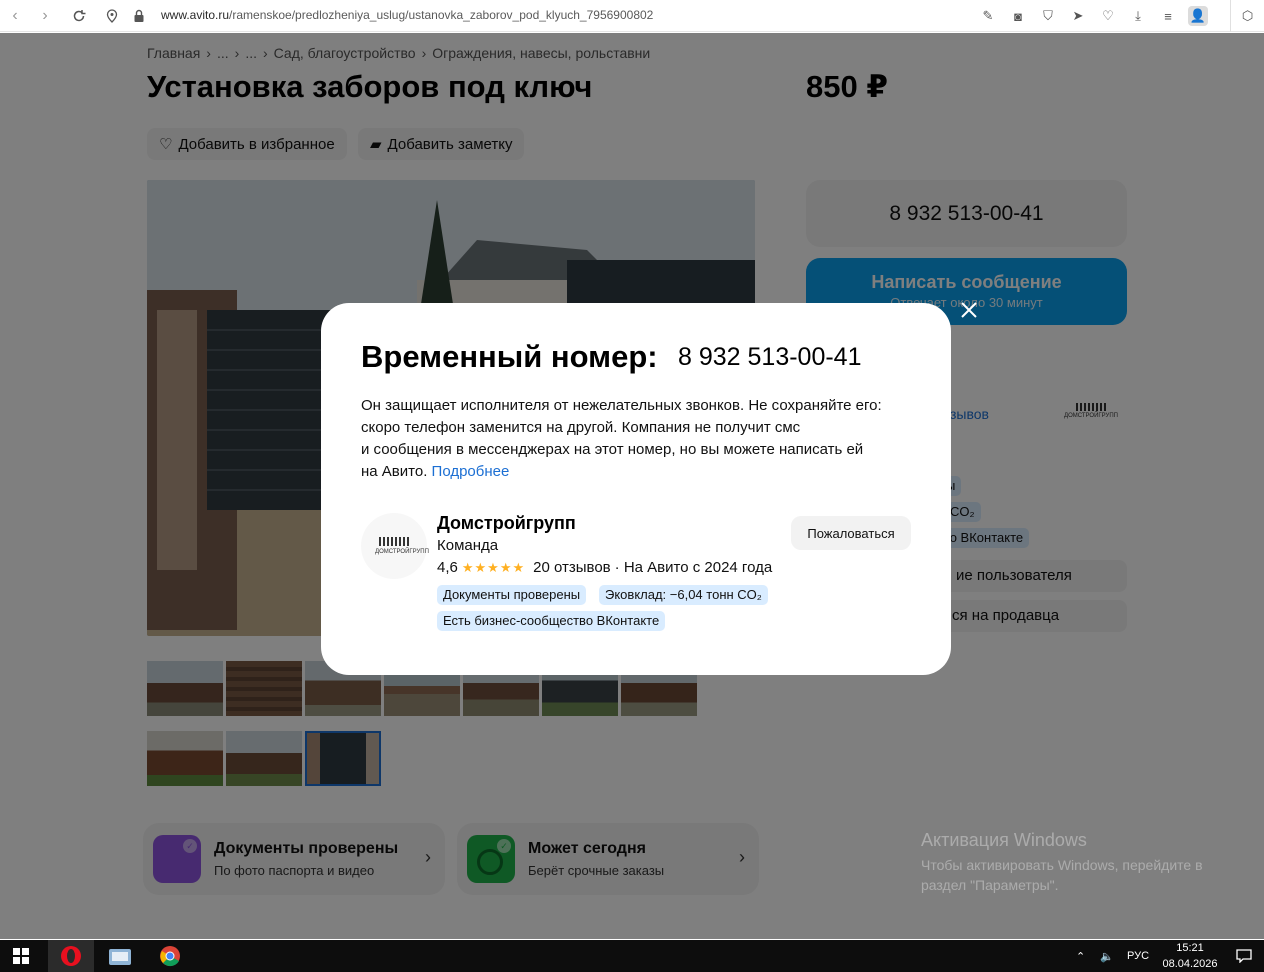  I want to click on on-avito-since: · На Авито с 2024 года, so click(693, 567).